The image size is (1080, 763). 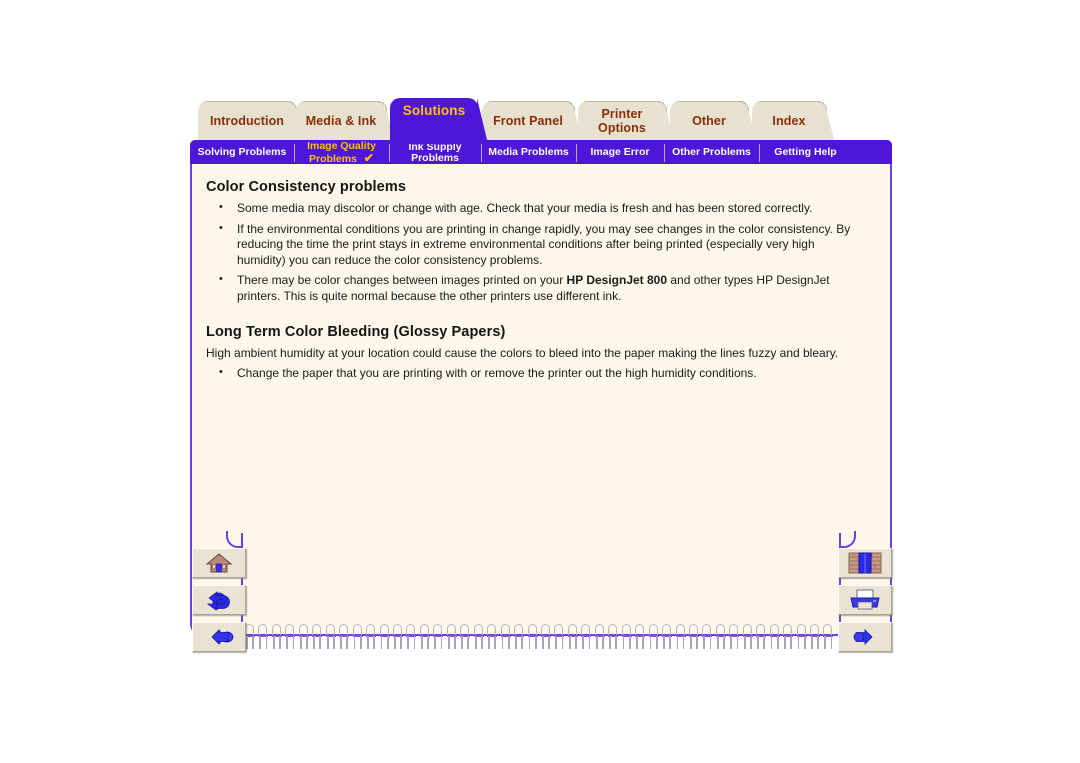 What do you see at coordinates (247, 120) in the screenshot?
I see `tab-label: Introduction` at bounding box center [247, 120].